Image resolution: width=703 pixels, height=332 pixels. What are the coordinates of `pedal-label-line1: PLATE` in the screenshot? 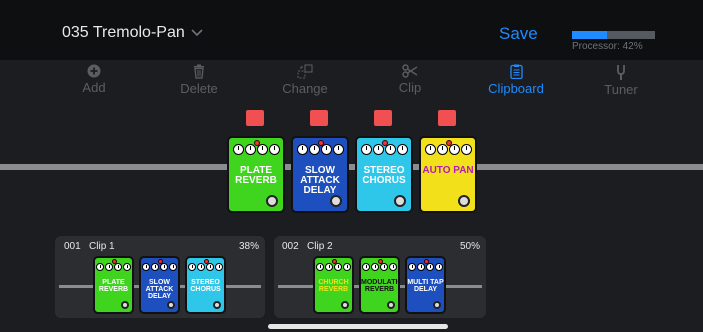 It's located at (113, 282).